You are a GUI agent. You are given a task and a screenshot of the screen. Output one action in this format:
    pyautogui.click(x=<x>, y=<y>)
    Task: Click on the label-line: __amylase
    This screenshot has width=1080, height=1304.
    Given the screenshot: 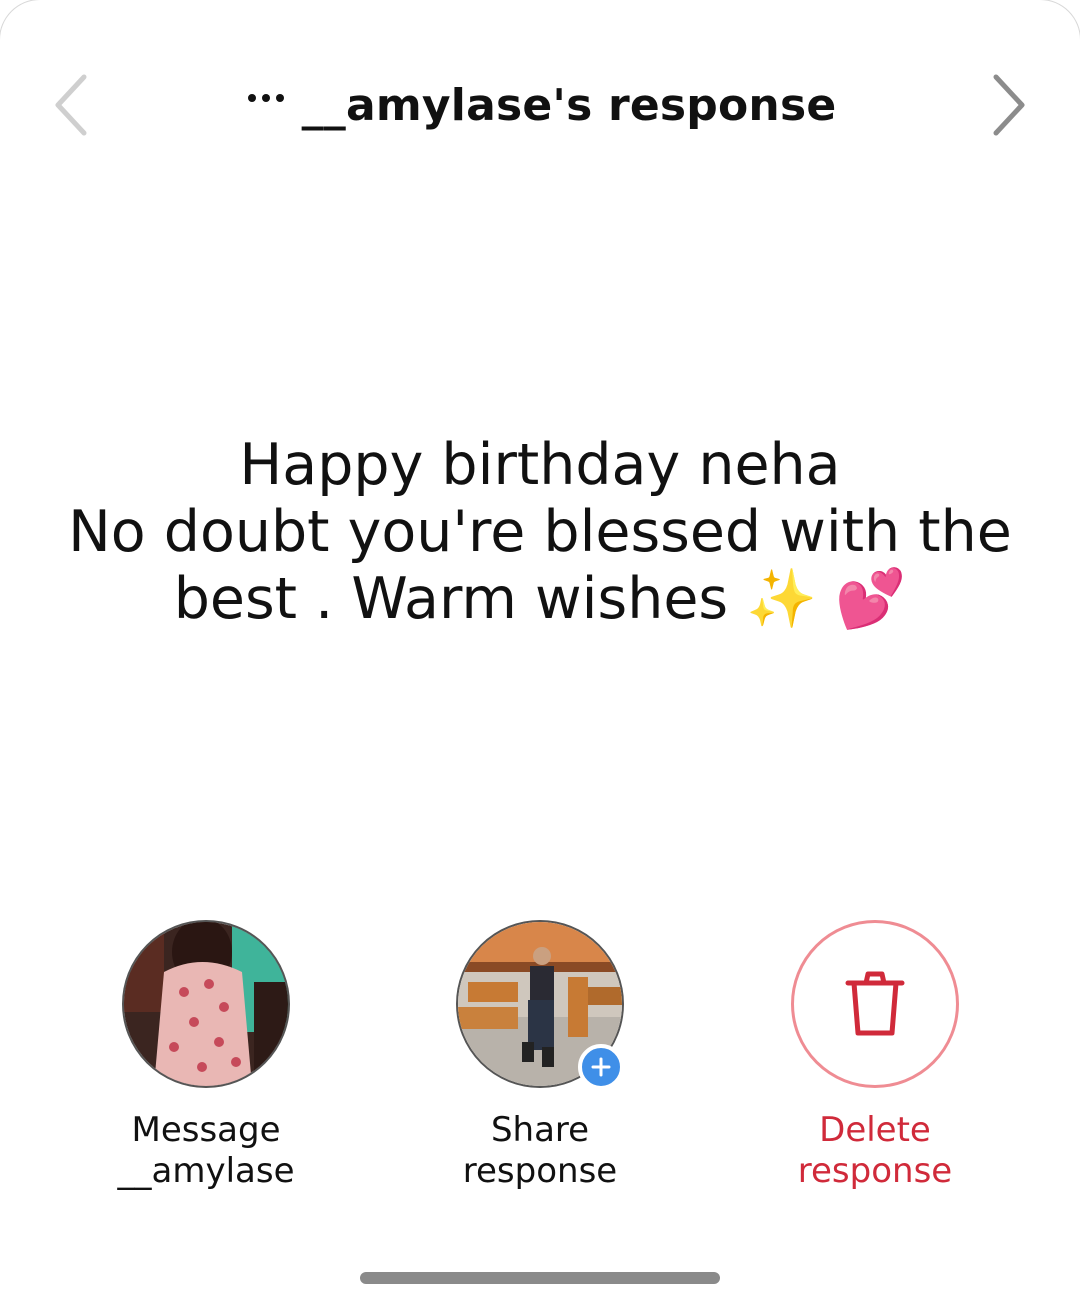 What is the action you would take?
    pyautogui.click(x=206, y=1171)
    